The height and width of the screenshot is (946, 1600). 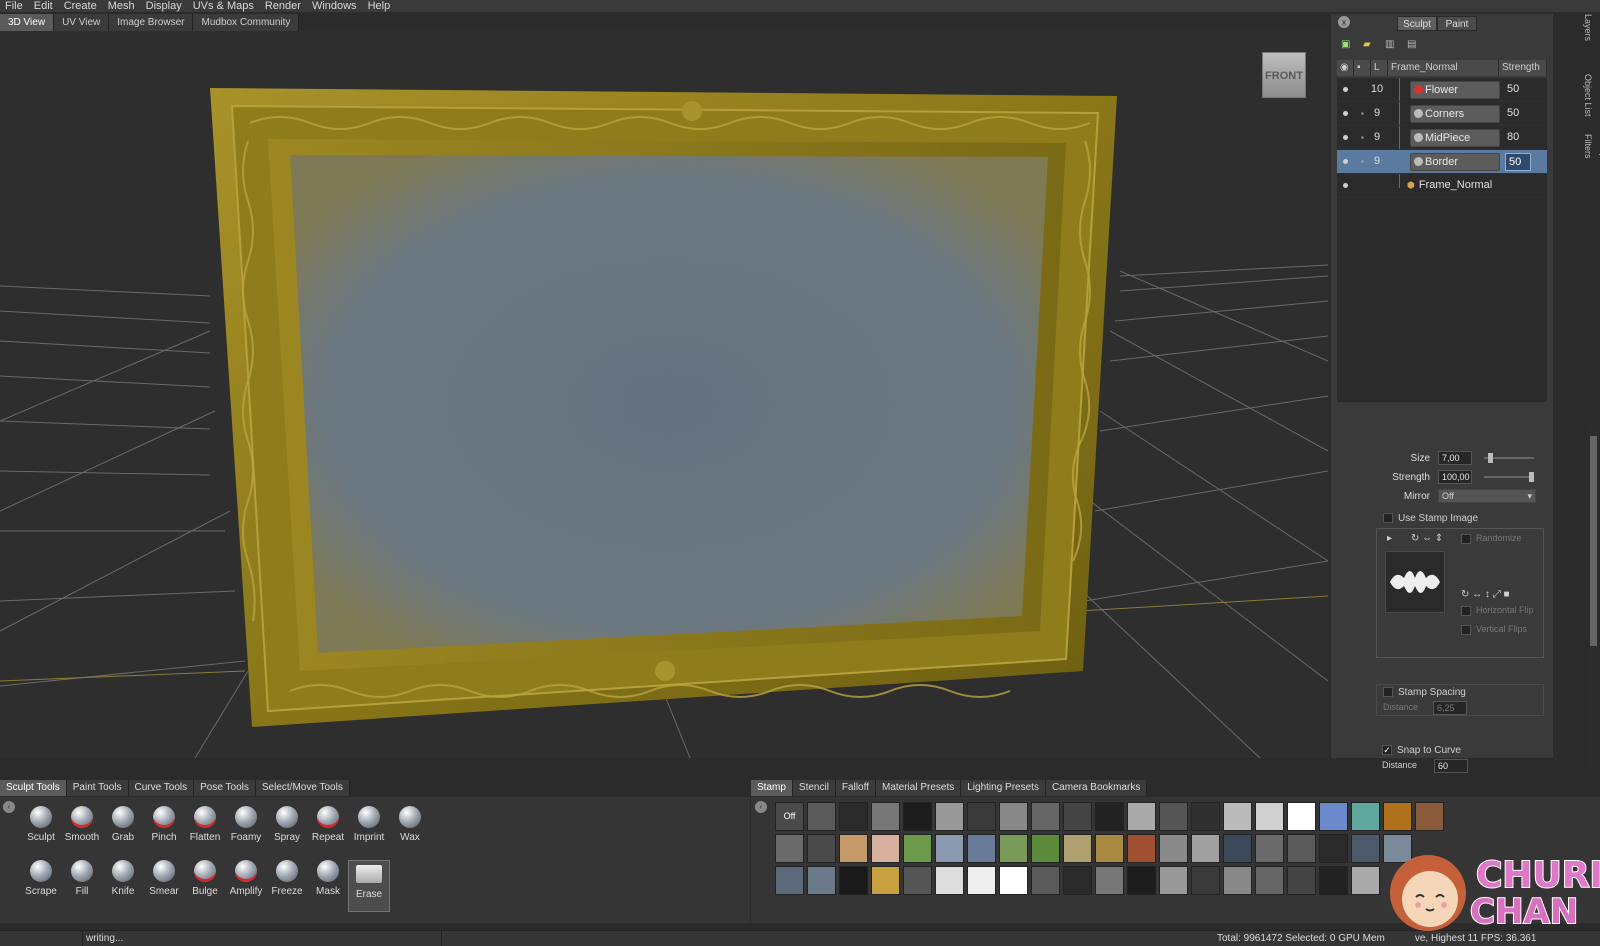 What do you see at coordinates (814, 788) in the screenshot?
I see `tab-stencil: Stencil` at bounding box center [814, 788].